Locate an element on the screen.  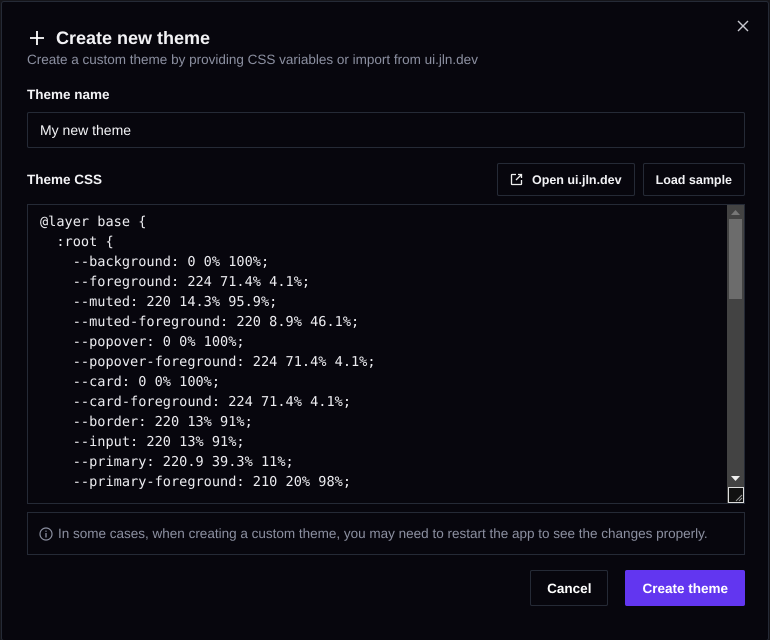
external-link-icon is located at coordinates (516, 179).